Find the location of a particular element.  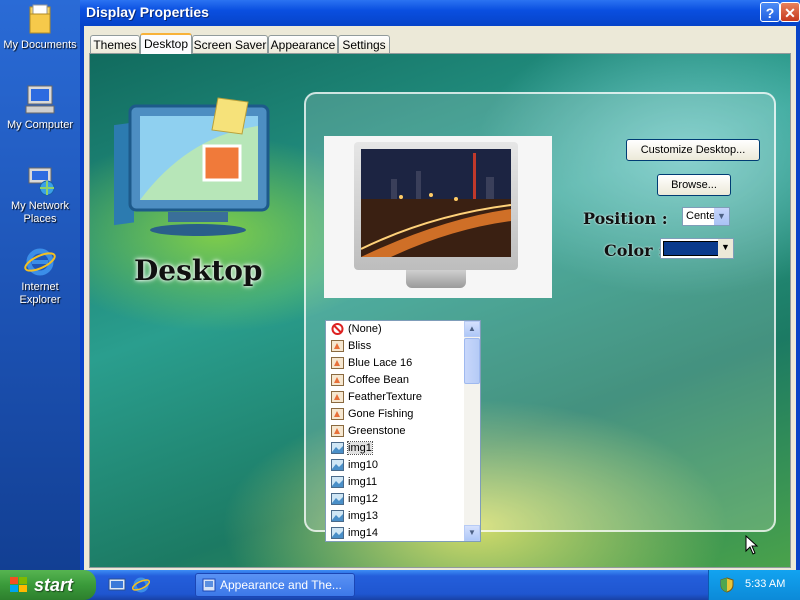

hero-label: Desktop is located at coordinates (198, 270).